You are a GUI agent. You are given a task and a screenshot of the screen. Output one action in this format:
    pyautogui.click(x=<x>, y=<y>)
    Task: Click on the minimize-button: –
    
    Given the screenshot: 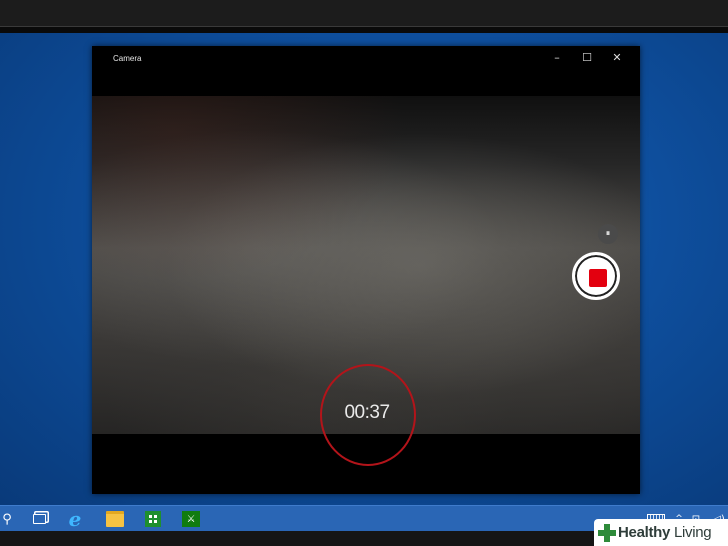 What is the action you would take?
    pyautogui.click(x=557, y=58)
    